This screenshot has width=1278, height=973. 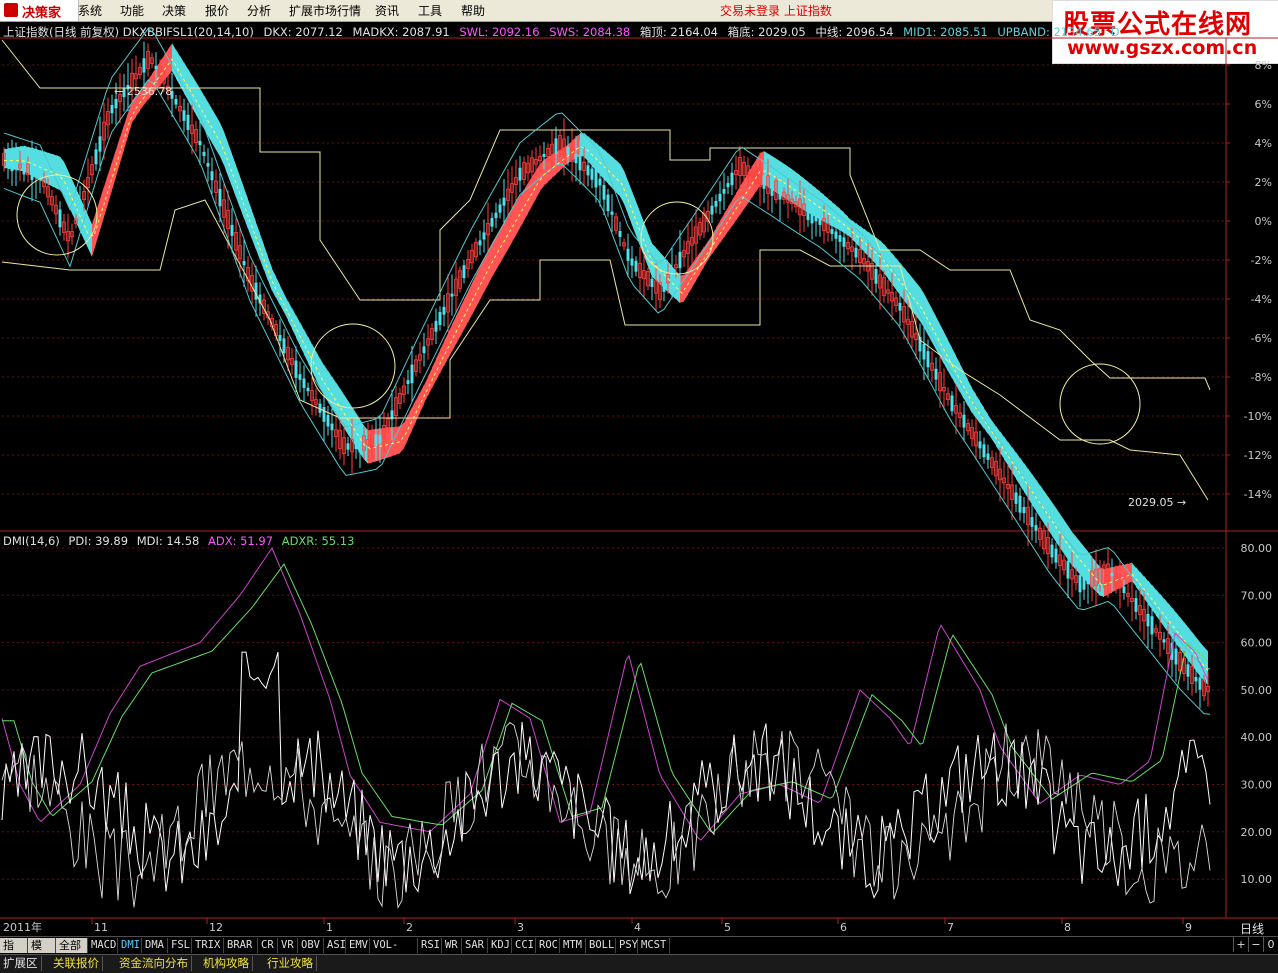 What do you see at coordinates (318, 541) in the screenshot?
I see `adxr-value: ADXR: 55.13` at bounding box center [318, 541].